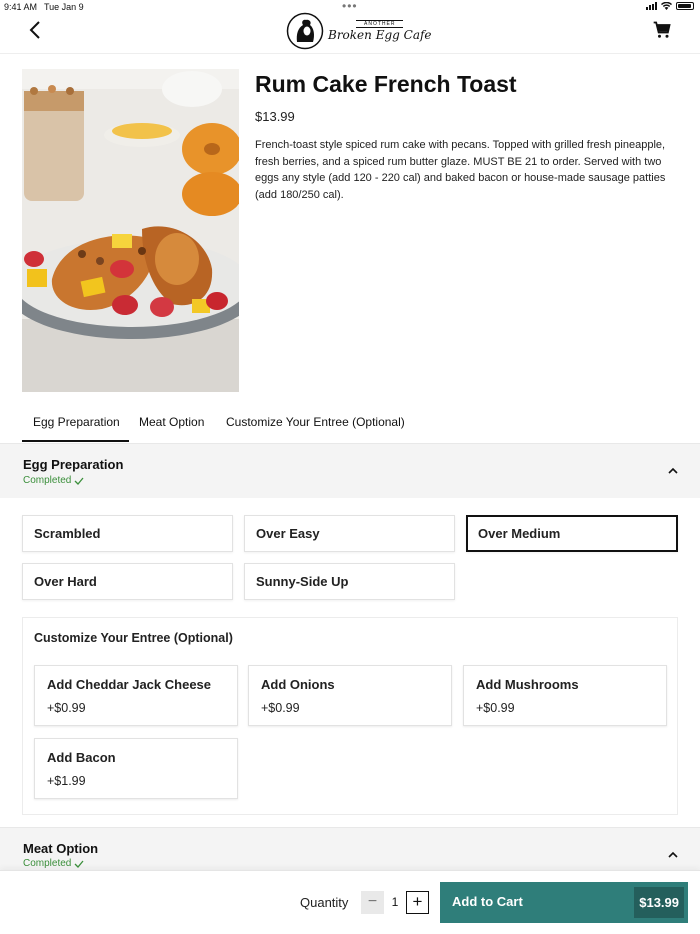 This screenshot has width=700, height=934. What do you see at coordinates (66, 781) in the screenshot?
I see `addon-price: +$1.99` at bounding box center [66, 781].